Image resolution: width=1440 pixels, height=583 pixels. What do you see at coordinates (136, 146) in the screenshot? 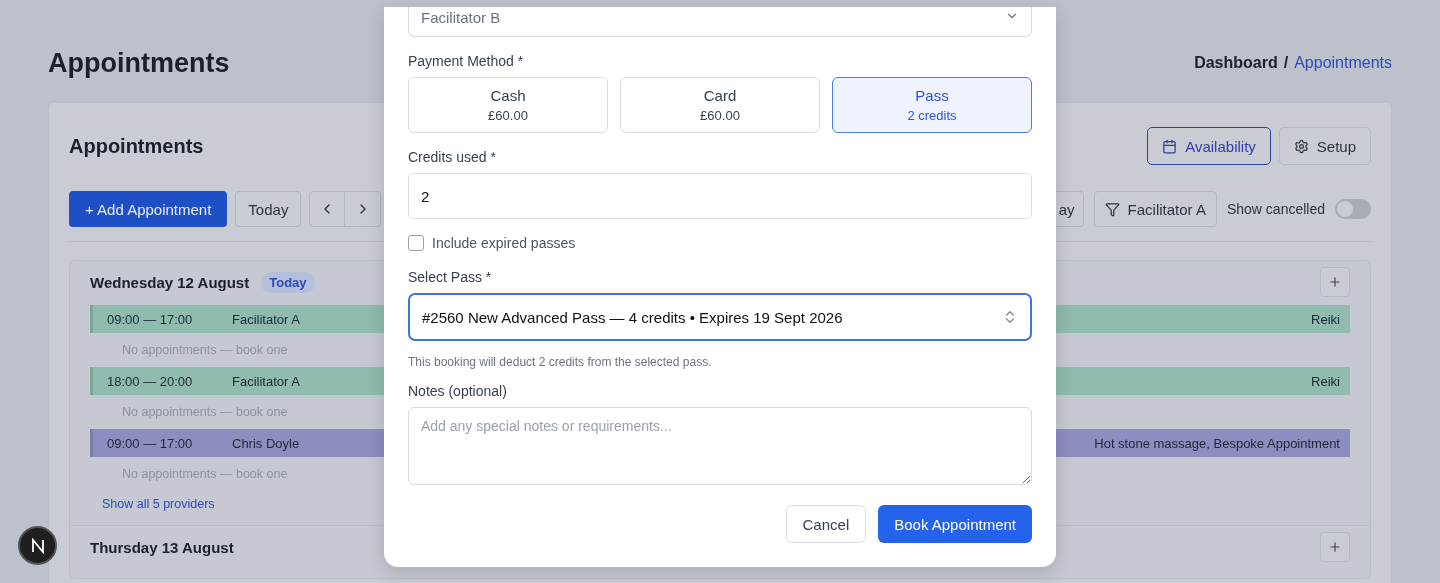
I see `card-title: Appointments` at bounding box center [136, 146].